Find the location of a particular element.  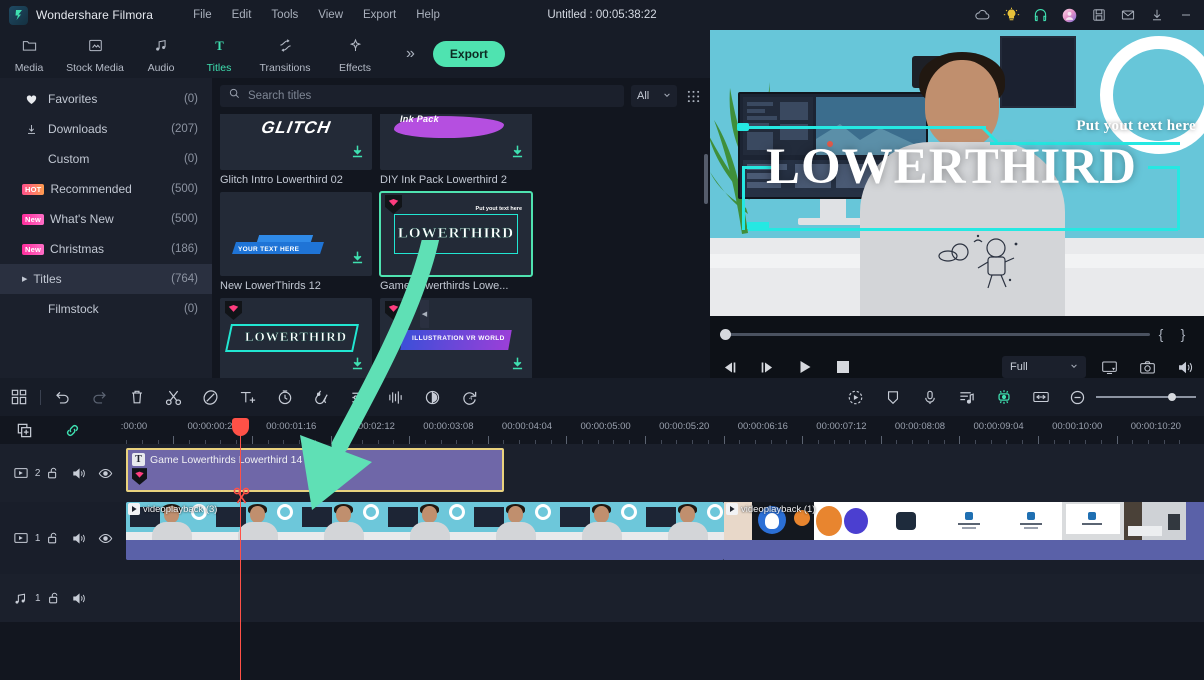

record-voiceover-icon is located at coordinates (929, 397).